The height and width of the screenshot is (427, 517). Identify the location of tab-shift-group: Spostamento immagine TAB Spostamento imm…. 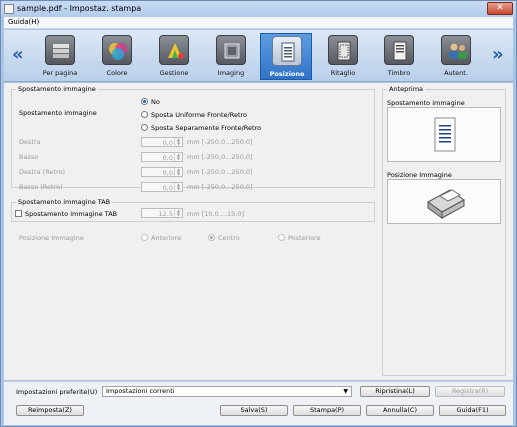
(193, 210).